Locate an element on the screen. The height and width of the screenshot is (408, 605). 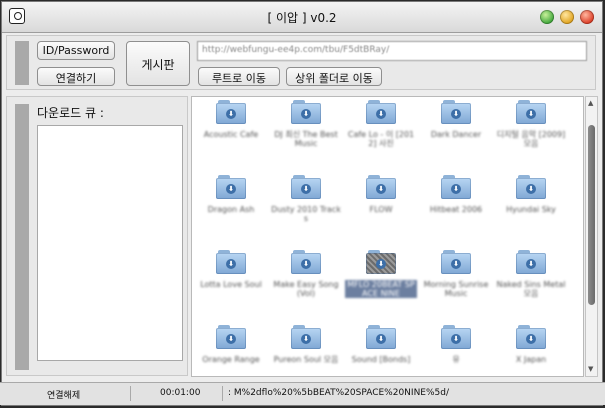
folder-name: Hyundai Sky is located at coordinates (531, 209).